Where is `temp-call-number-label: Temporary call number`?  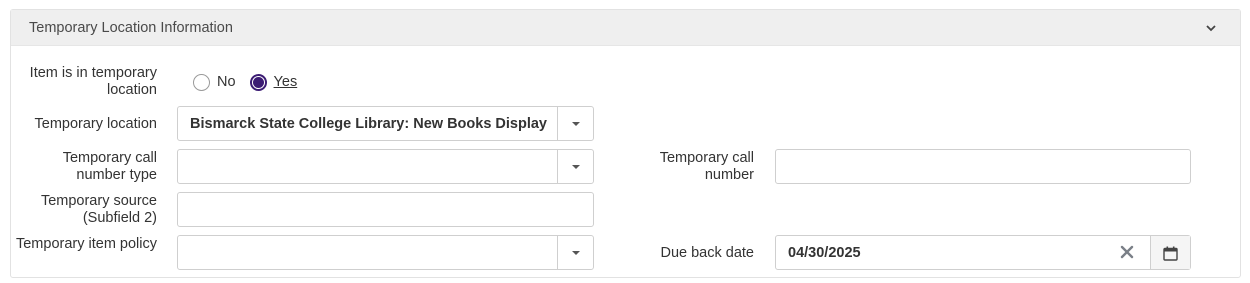 temp-call-number-label: Temporary call number is located at coordinates (706, 166).